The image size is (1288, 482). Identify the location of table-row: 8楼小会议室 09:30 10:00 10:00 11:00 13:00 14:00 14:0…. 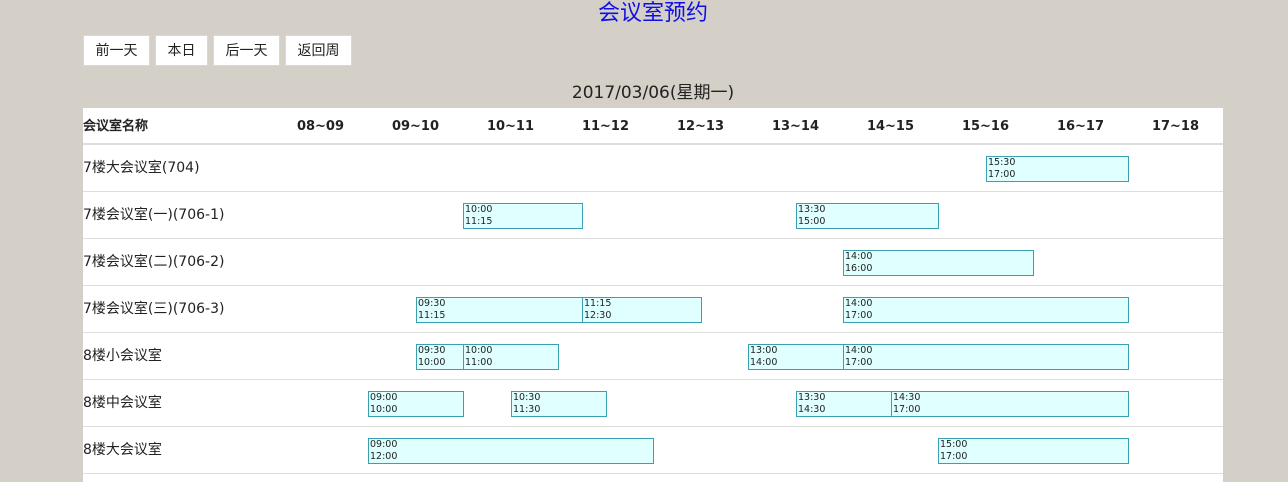
(653, 356).